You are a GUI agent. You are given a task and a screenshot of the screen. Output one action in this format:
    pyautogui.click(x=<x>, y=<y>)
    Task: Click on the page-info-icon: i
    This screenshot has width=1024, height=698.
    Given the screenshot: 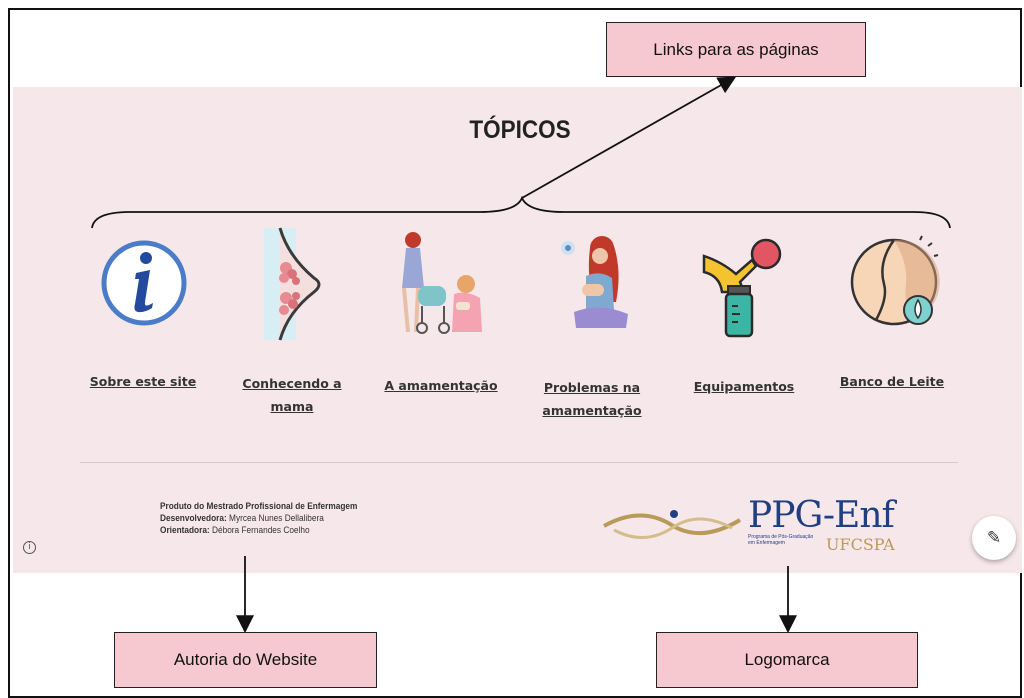 What is the action you would take?
    pyautogui.click(x=29, y=547)
    